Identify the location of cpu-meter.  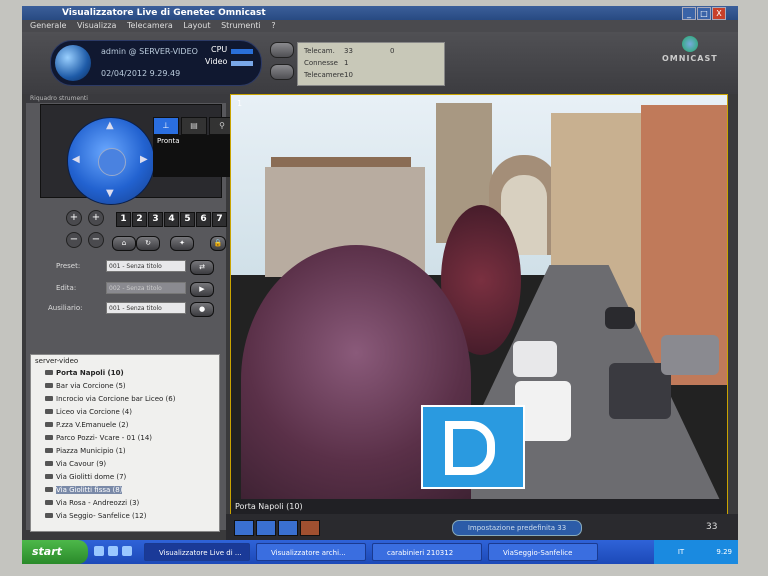
(242, 51).